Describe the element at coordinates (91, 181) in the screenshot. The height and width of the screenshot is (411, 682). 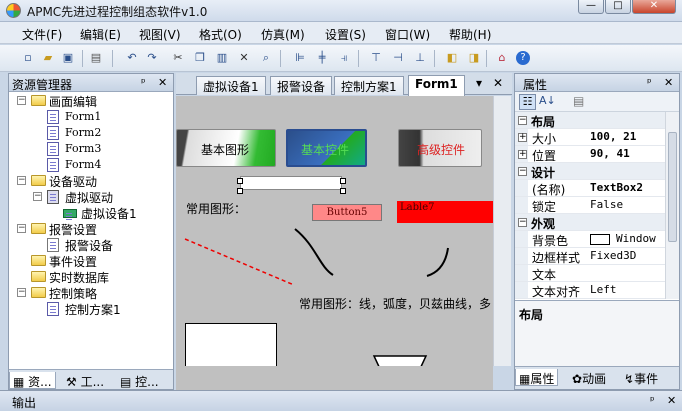
I see `tree-item: − 设备驱动` at that location.